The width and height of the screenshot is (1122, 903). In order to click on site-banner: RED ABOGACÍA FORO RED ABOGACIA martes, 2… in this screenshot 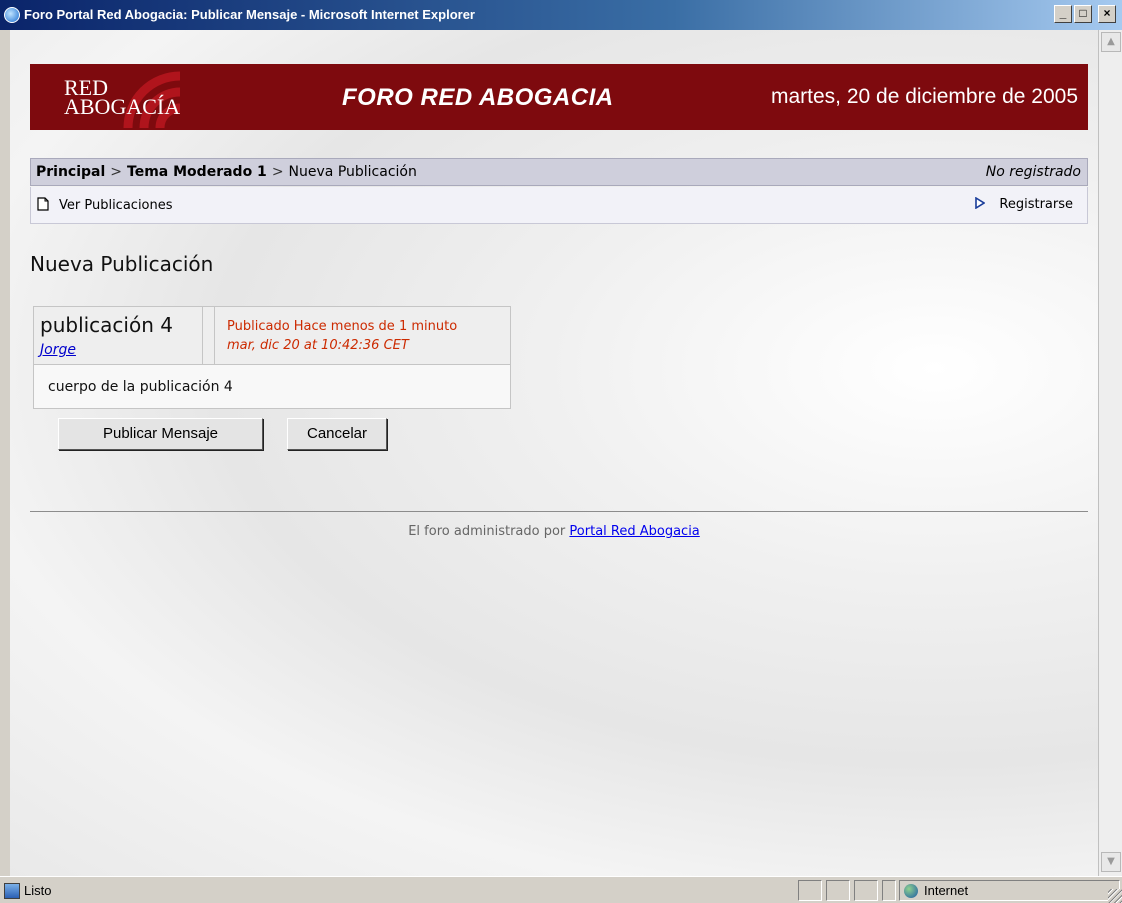, I will do `click(559, 97)`.